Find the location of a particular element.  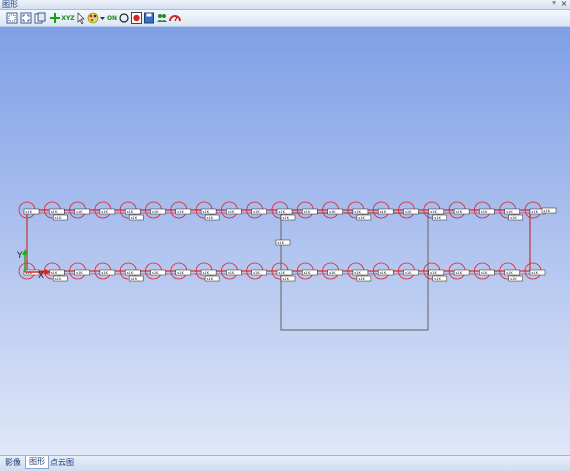

gauge-icon is located at coordinates (175, 18).